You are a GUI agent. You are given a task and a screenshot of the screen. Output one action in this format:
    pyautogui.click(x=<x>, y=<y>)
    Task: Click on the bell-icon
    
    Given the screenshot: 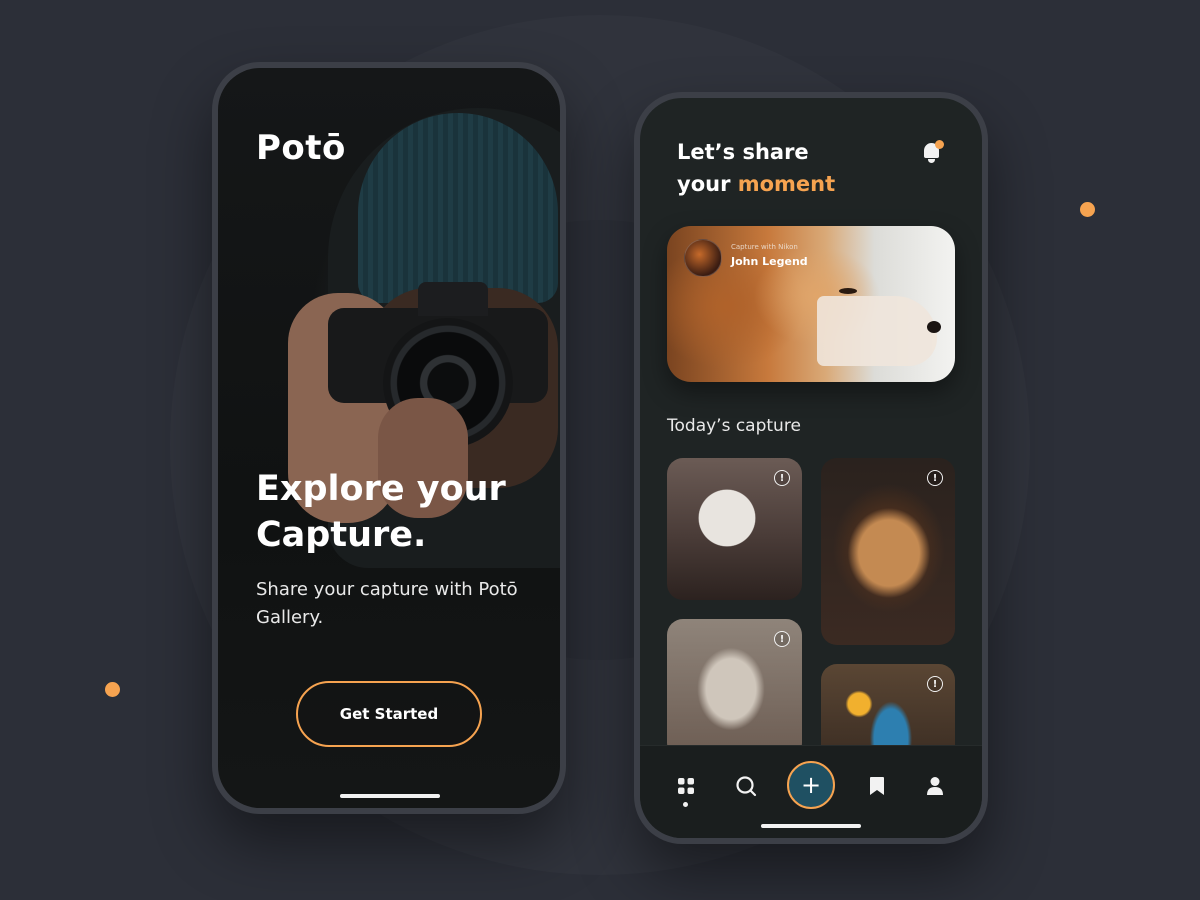 What is the action you would take?
    pyautogui.click(x=933, y=153)
    